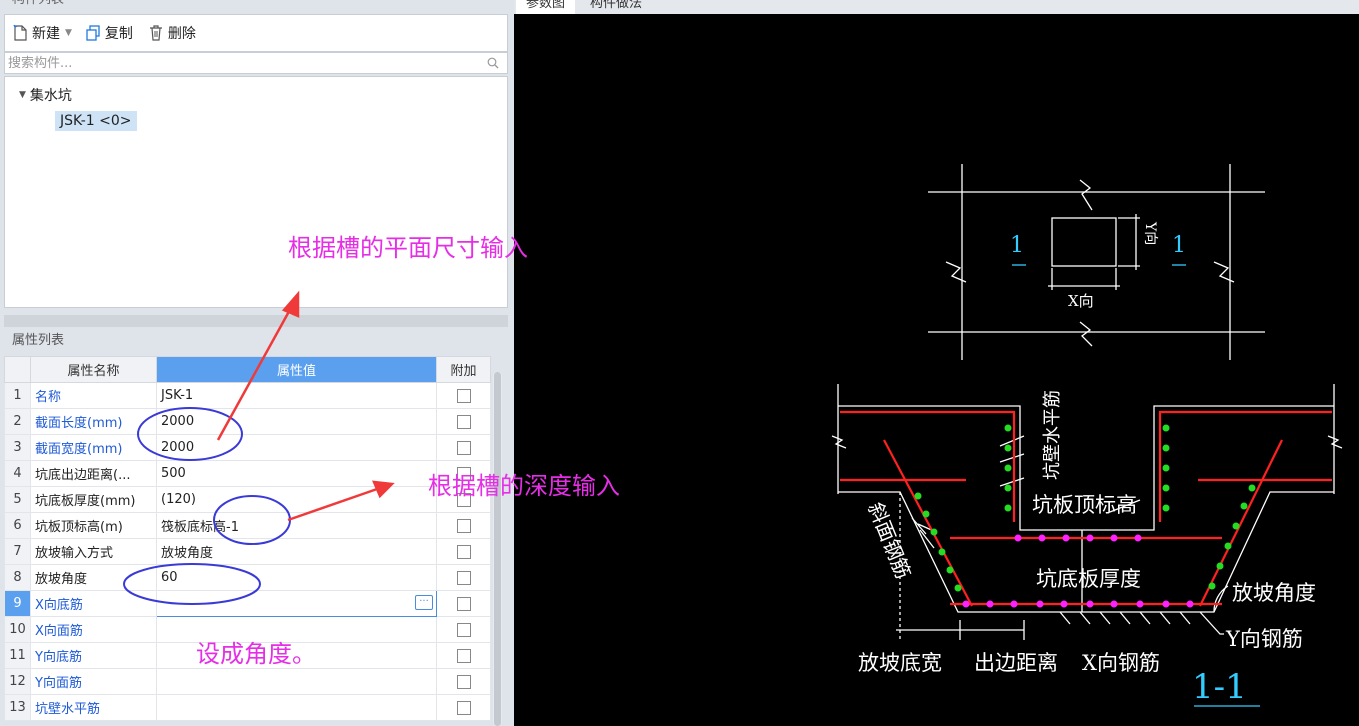 This screenshot has width=1359, height=726. I want to click on table-row: 8 放坡角度 60, so click(247, 577).